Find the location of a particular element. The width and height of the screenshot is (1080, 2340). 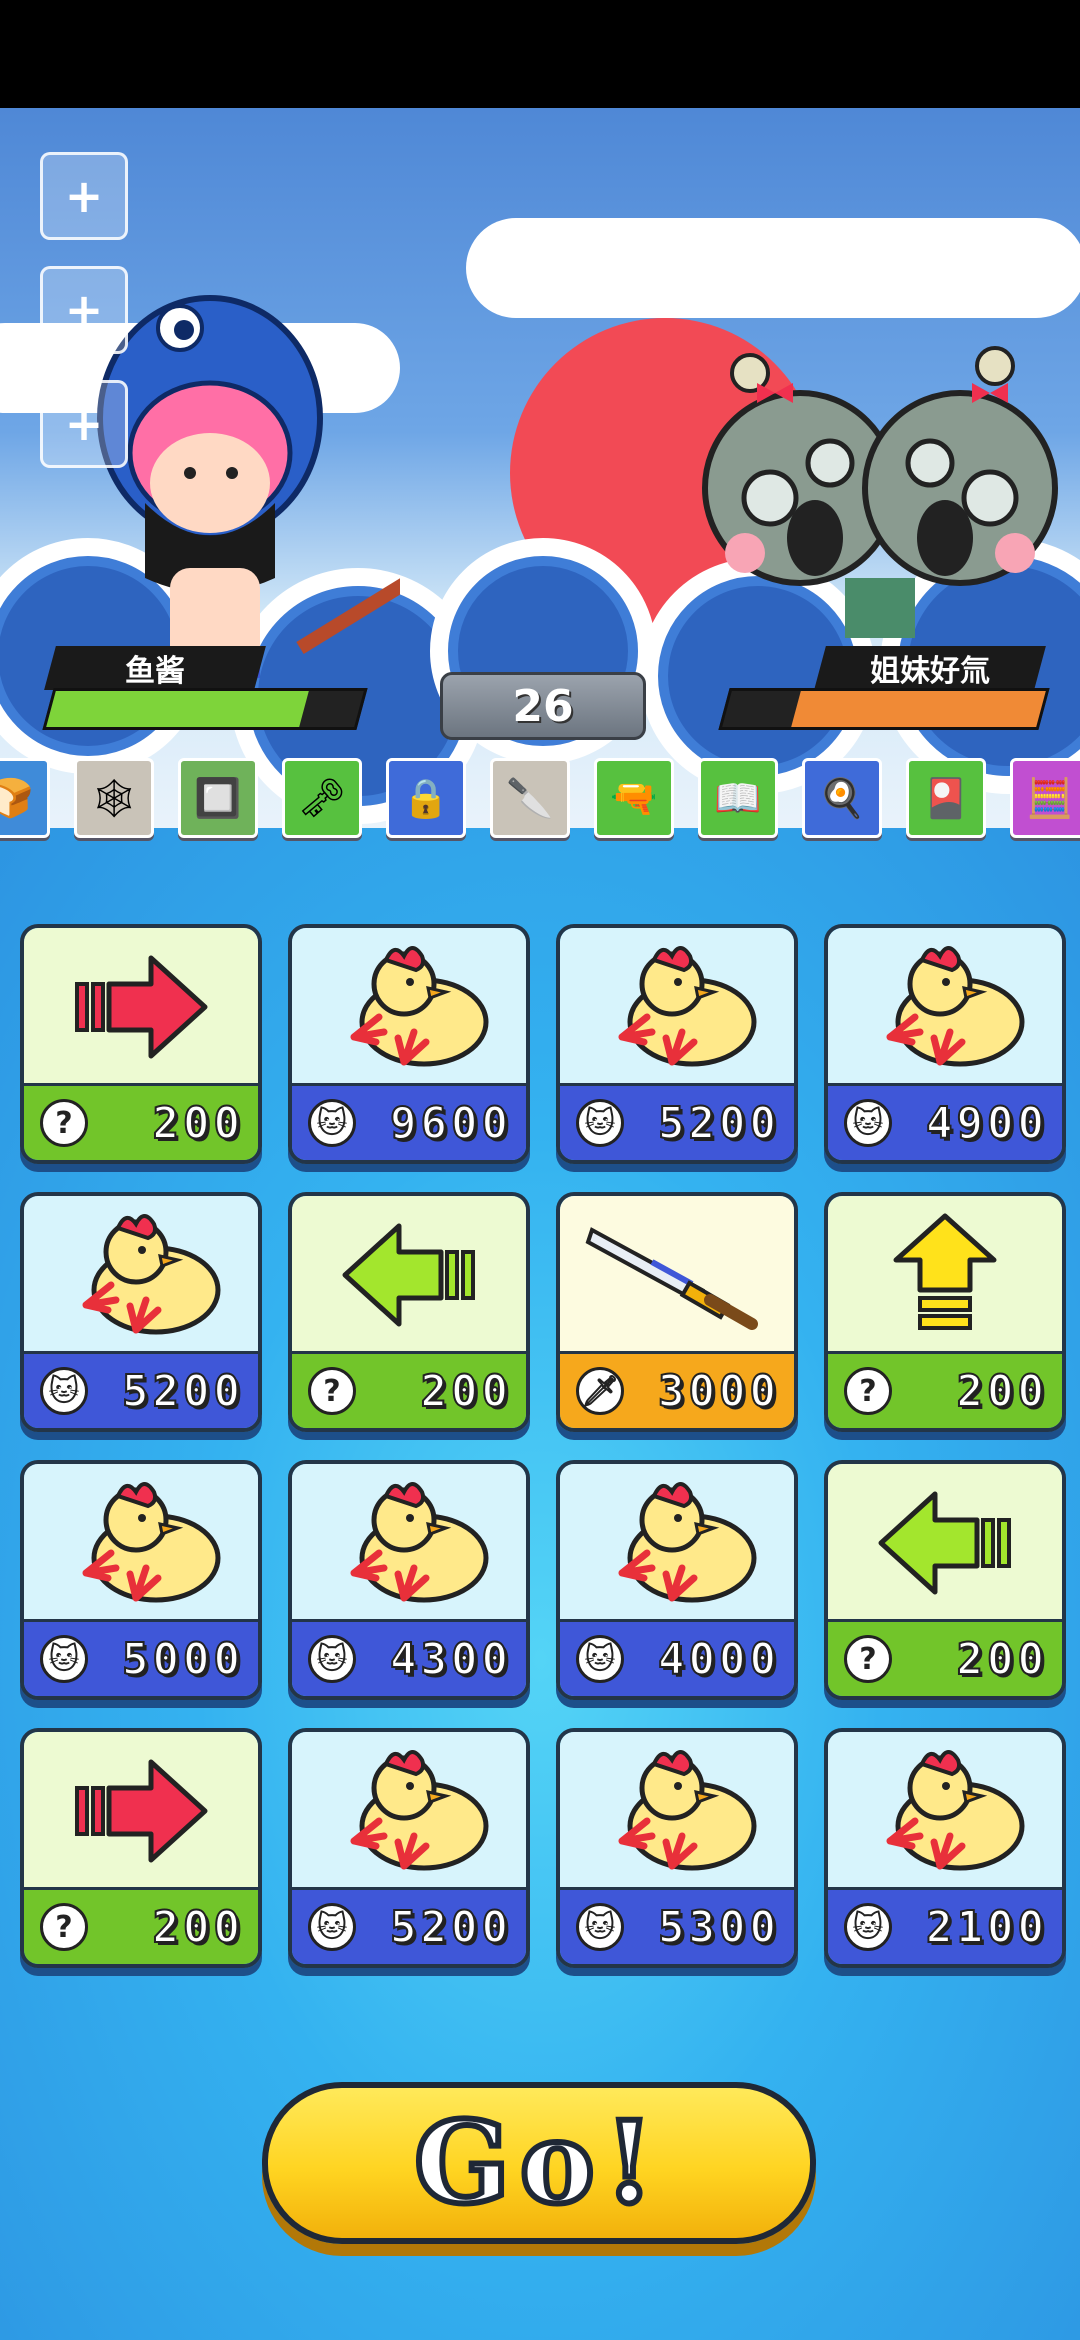

net-icon: 🕸 is located at coordinates (114, 798).